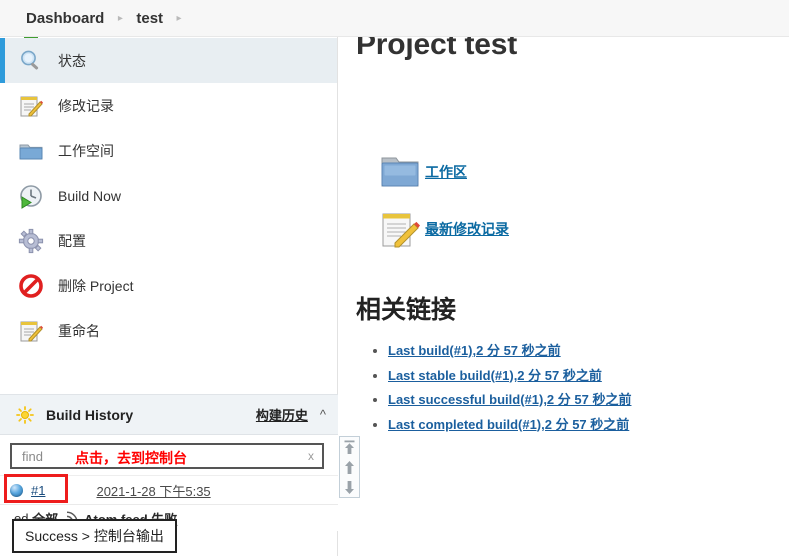 The width and height of the screenshot is (789, 556). Describe the element at coordinates (169, 414) in the screenshot. I see `build-history-header: Build History 构建历史 ^` at that location.